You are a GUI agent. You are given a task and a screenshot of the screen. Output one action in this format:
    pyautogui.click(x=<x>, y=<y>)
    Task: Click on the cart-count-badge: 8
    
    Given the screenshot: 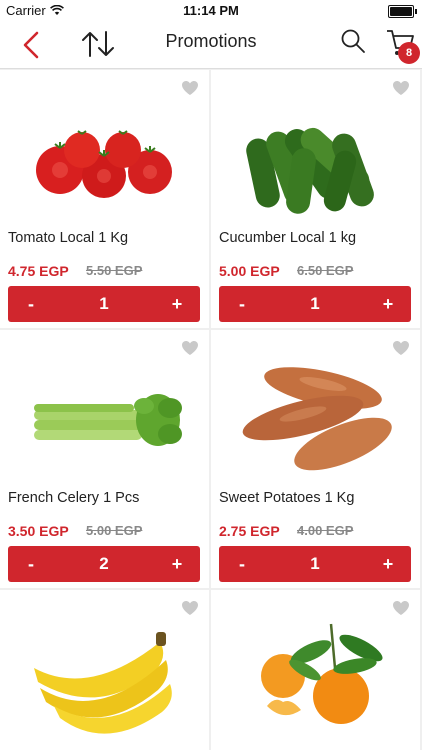 What is the action you would take?
    pyautogui.click(x=409, y=53)
    